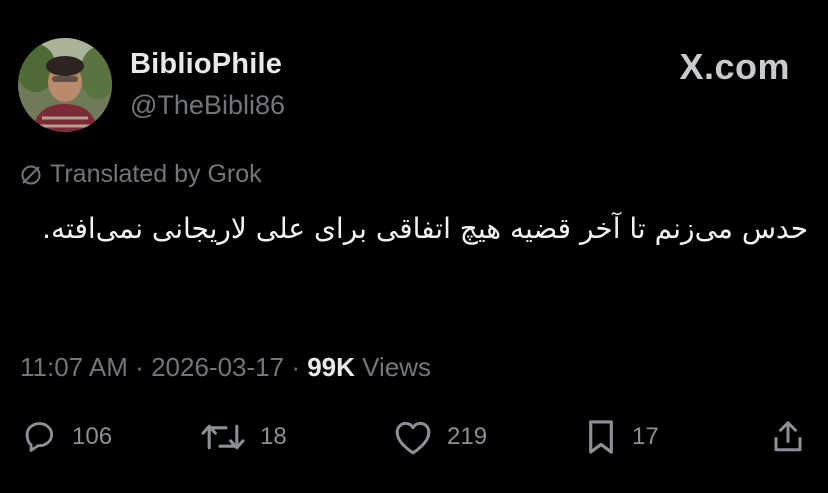 This screenshot has width=828, height=493. I want to click on bookmark-button: 17, so click(621, 437).